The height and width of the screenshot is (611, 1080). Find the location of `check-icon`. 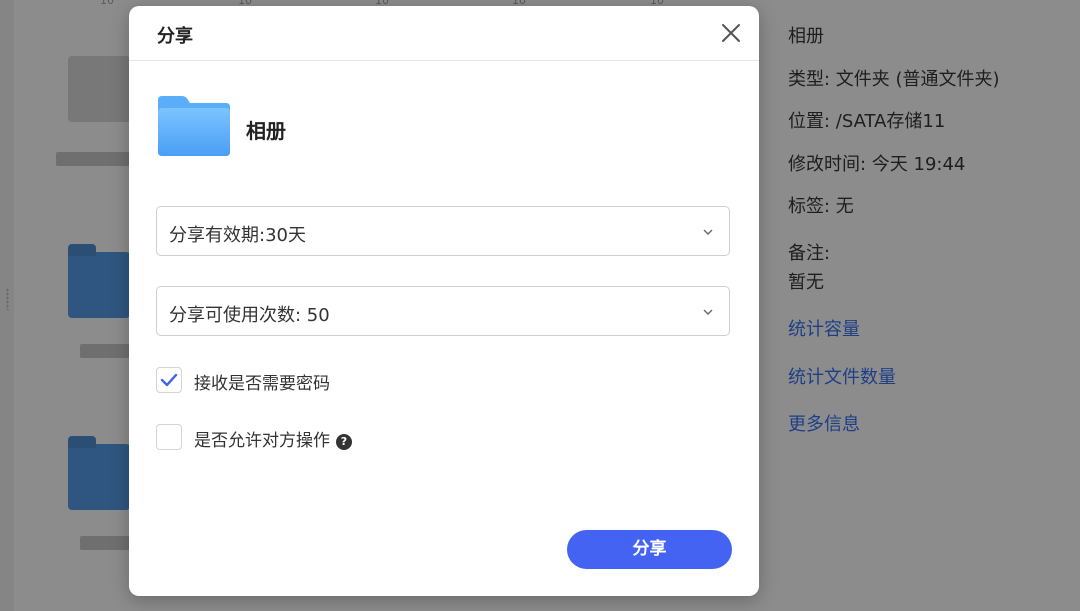

check-icon is located at coordinates (169, 380).